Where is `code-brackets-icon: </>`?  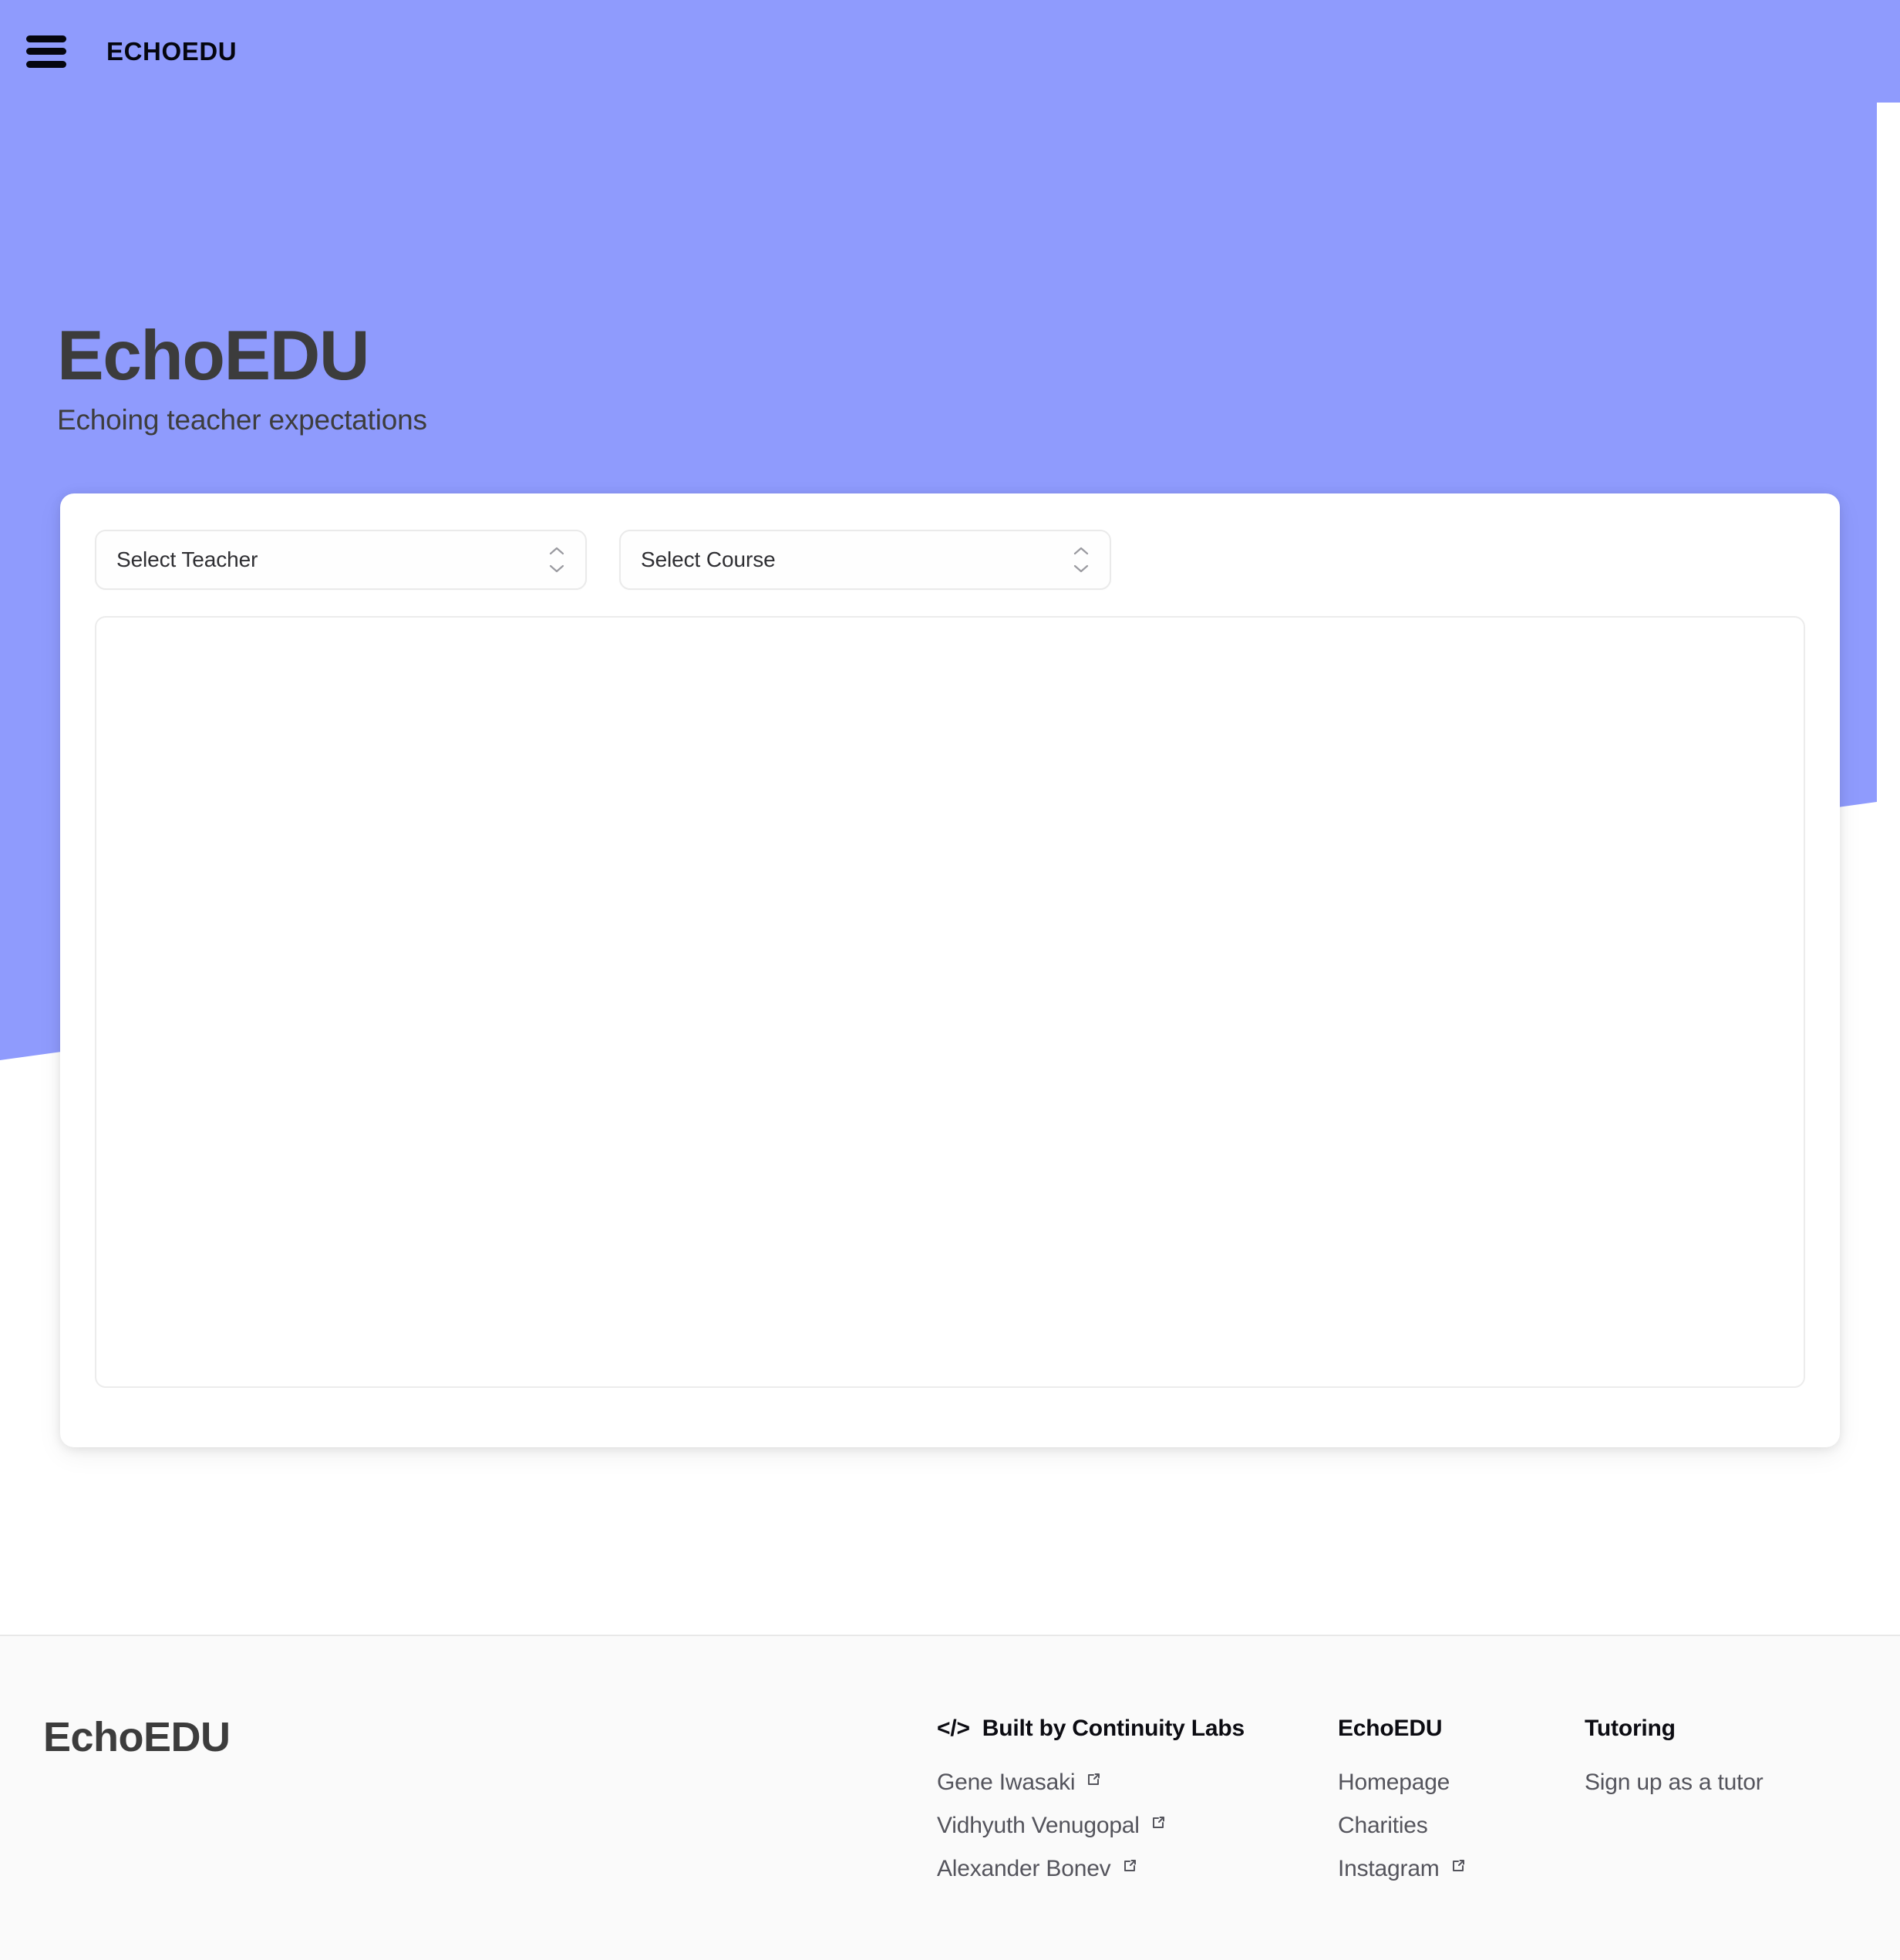
code-brackets-icon: </> is located at coordinates (953, 1728).